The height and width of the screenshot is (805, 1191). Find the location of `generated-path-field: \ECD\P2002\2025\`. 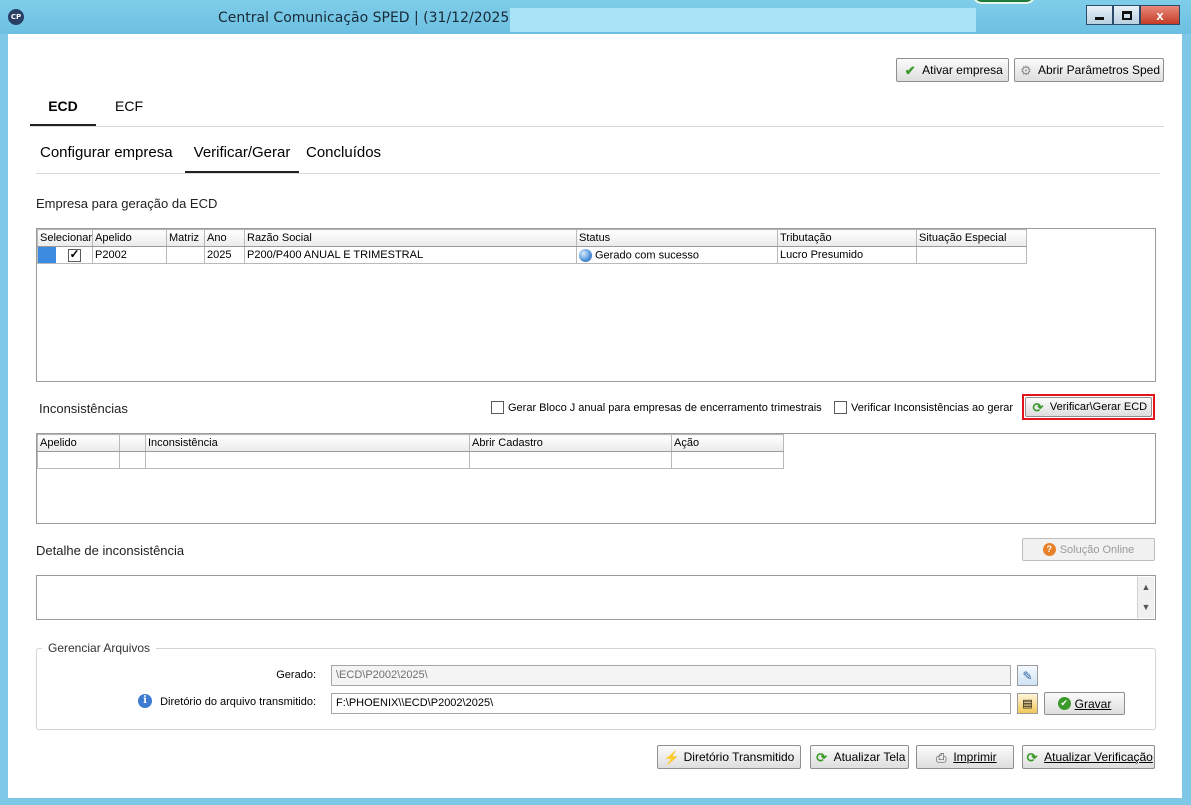

generated-path-field: \ECD\P2002\2025\ is located at coordinates (671, 675).